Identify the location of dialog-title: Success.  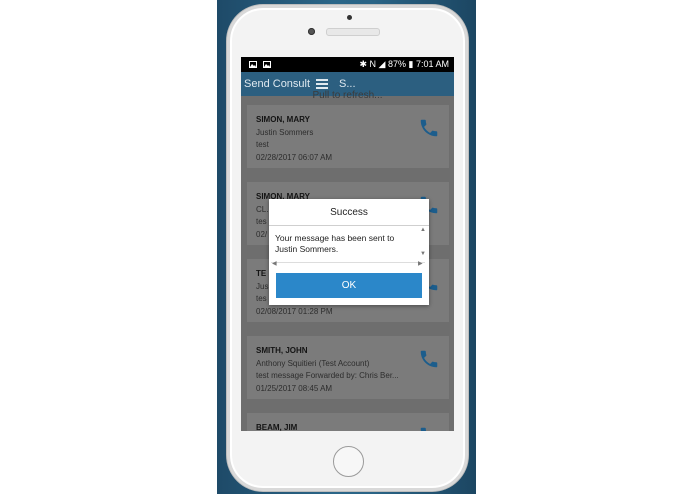
(349, 212).